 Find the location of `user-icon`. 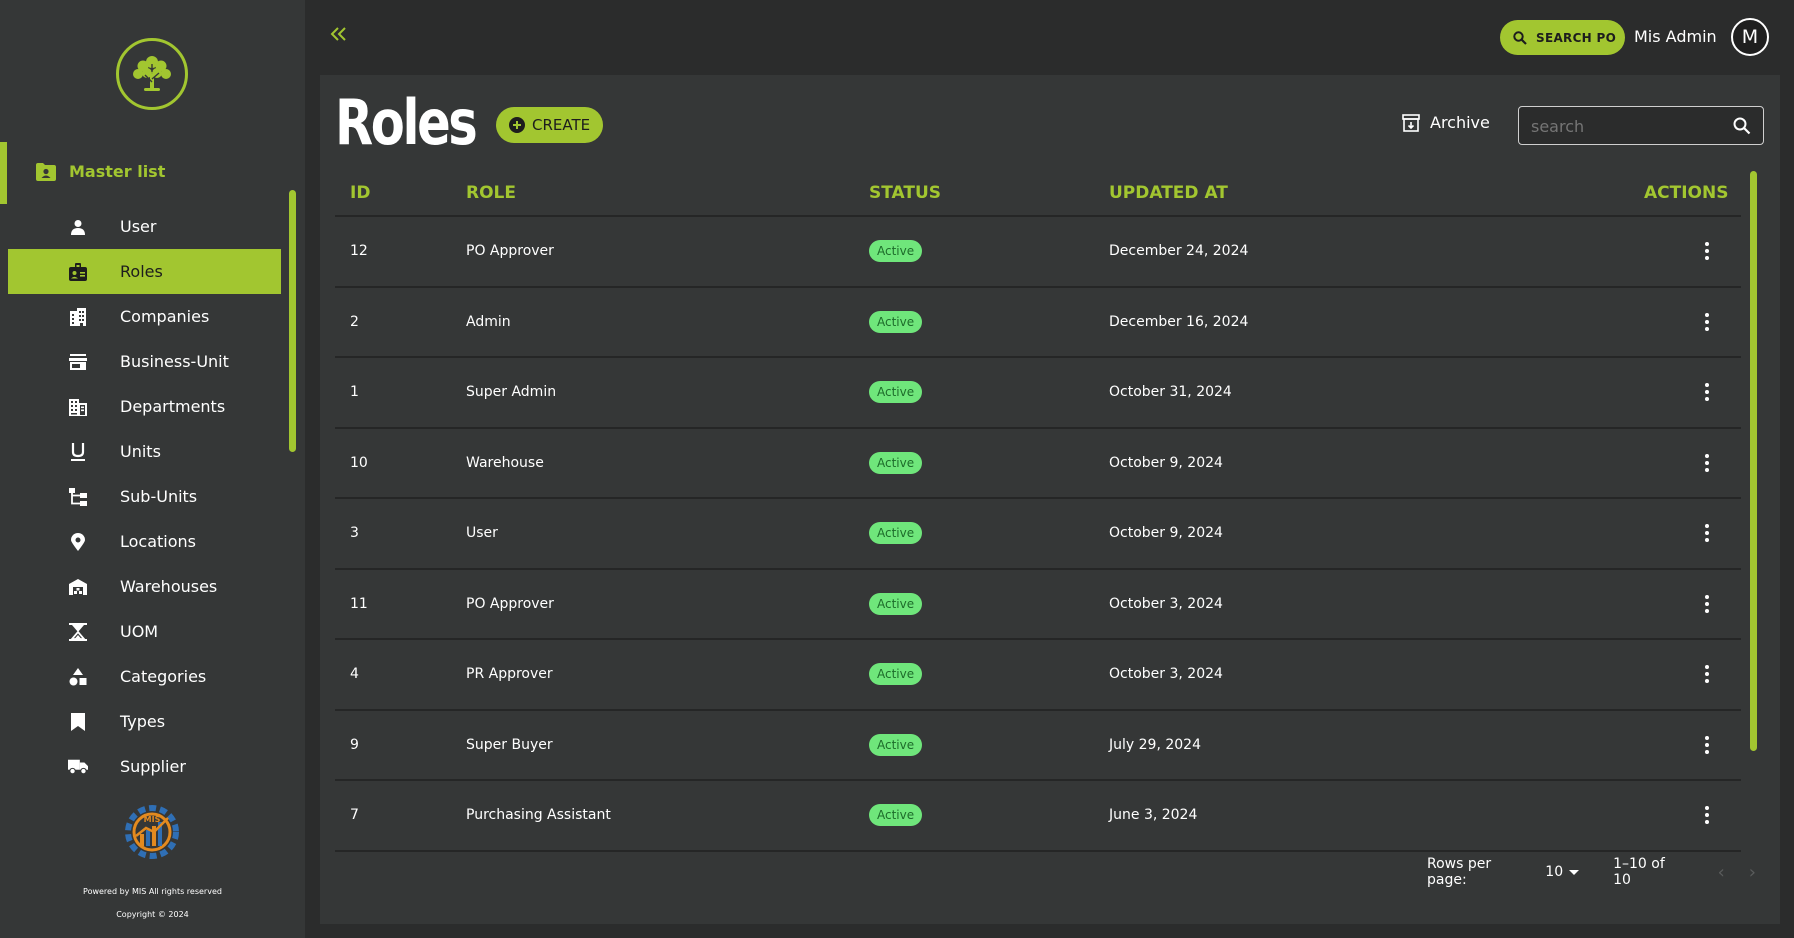

user-icon is located at coordinates (78, 227).